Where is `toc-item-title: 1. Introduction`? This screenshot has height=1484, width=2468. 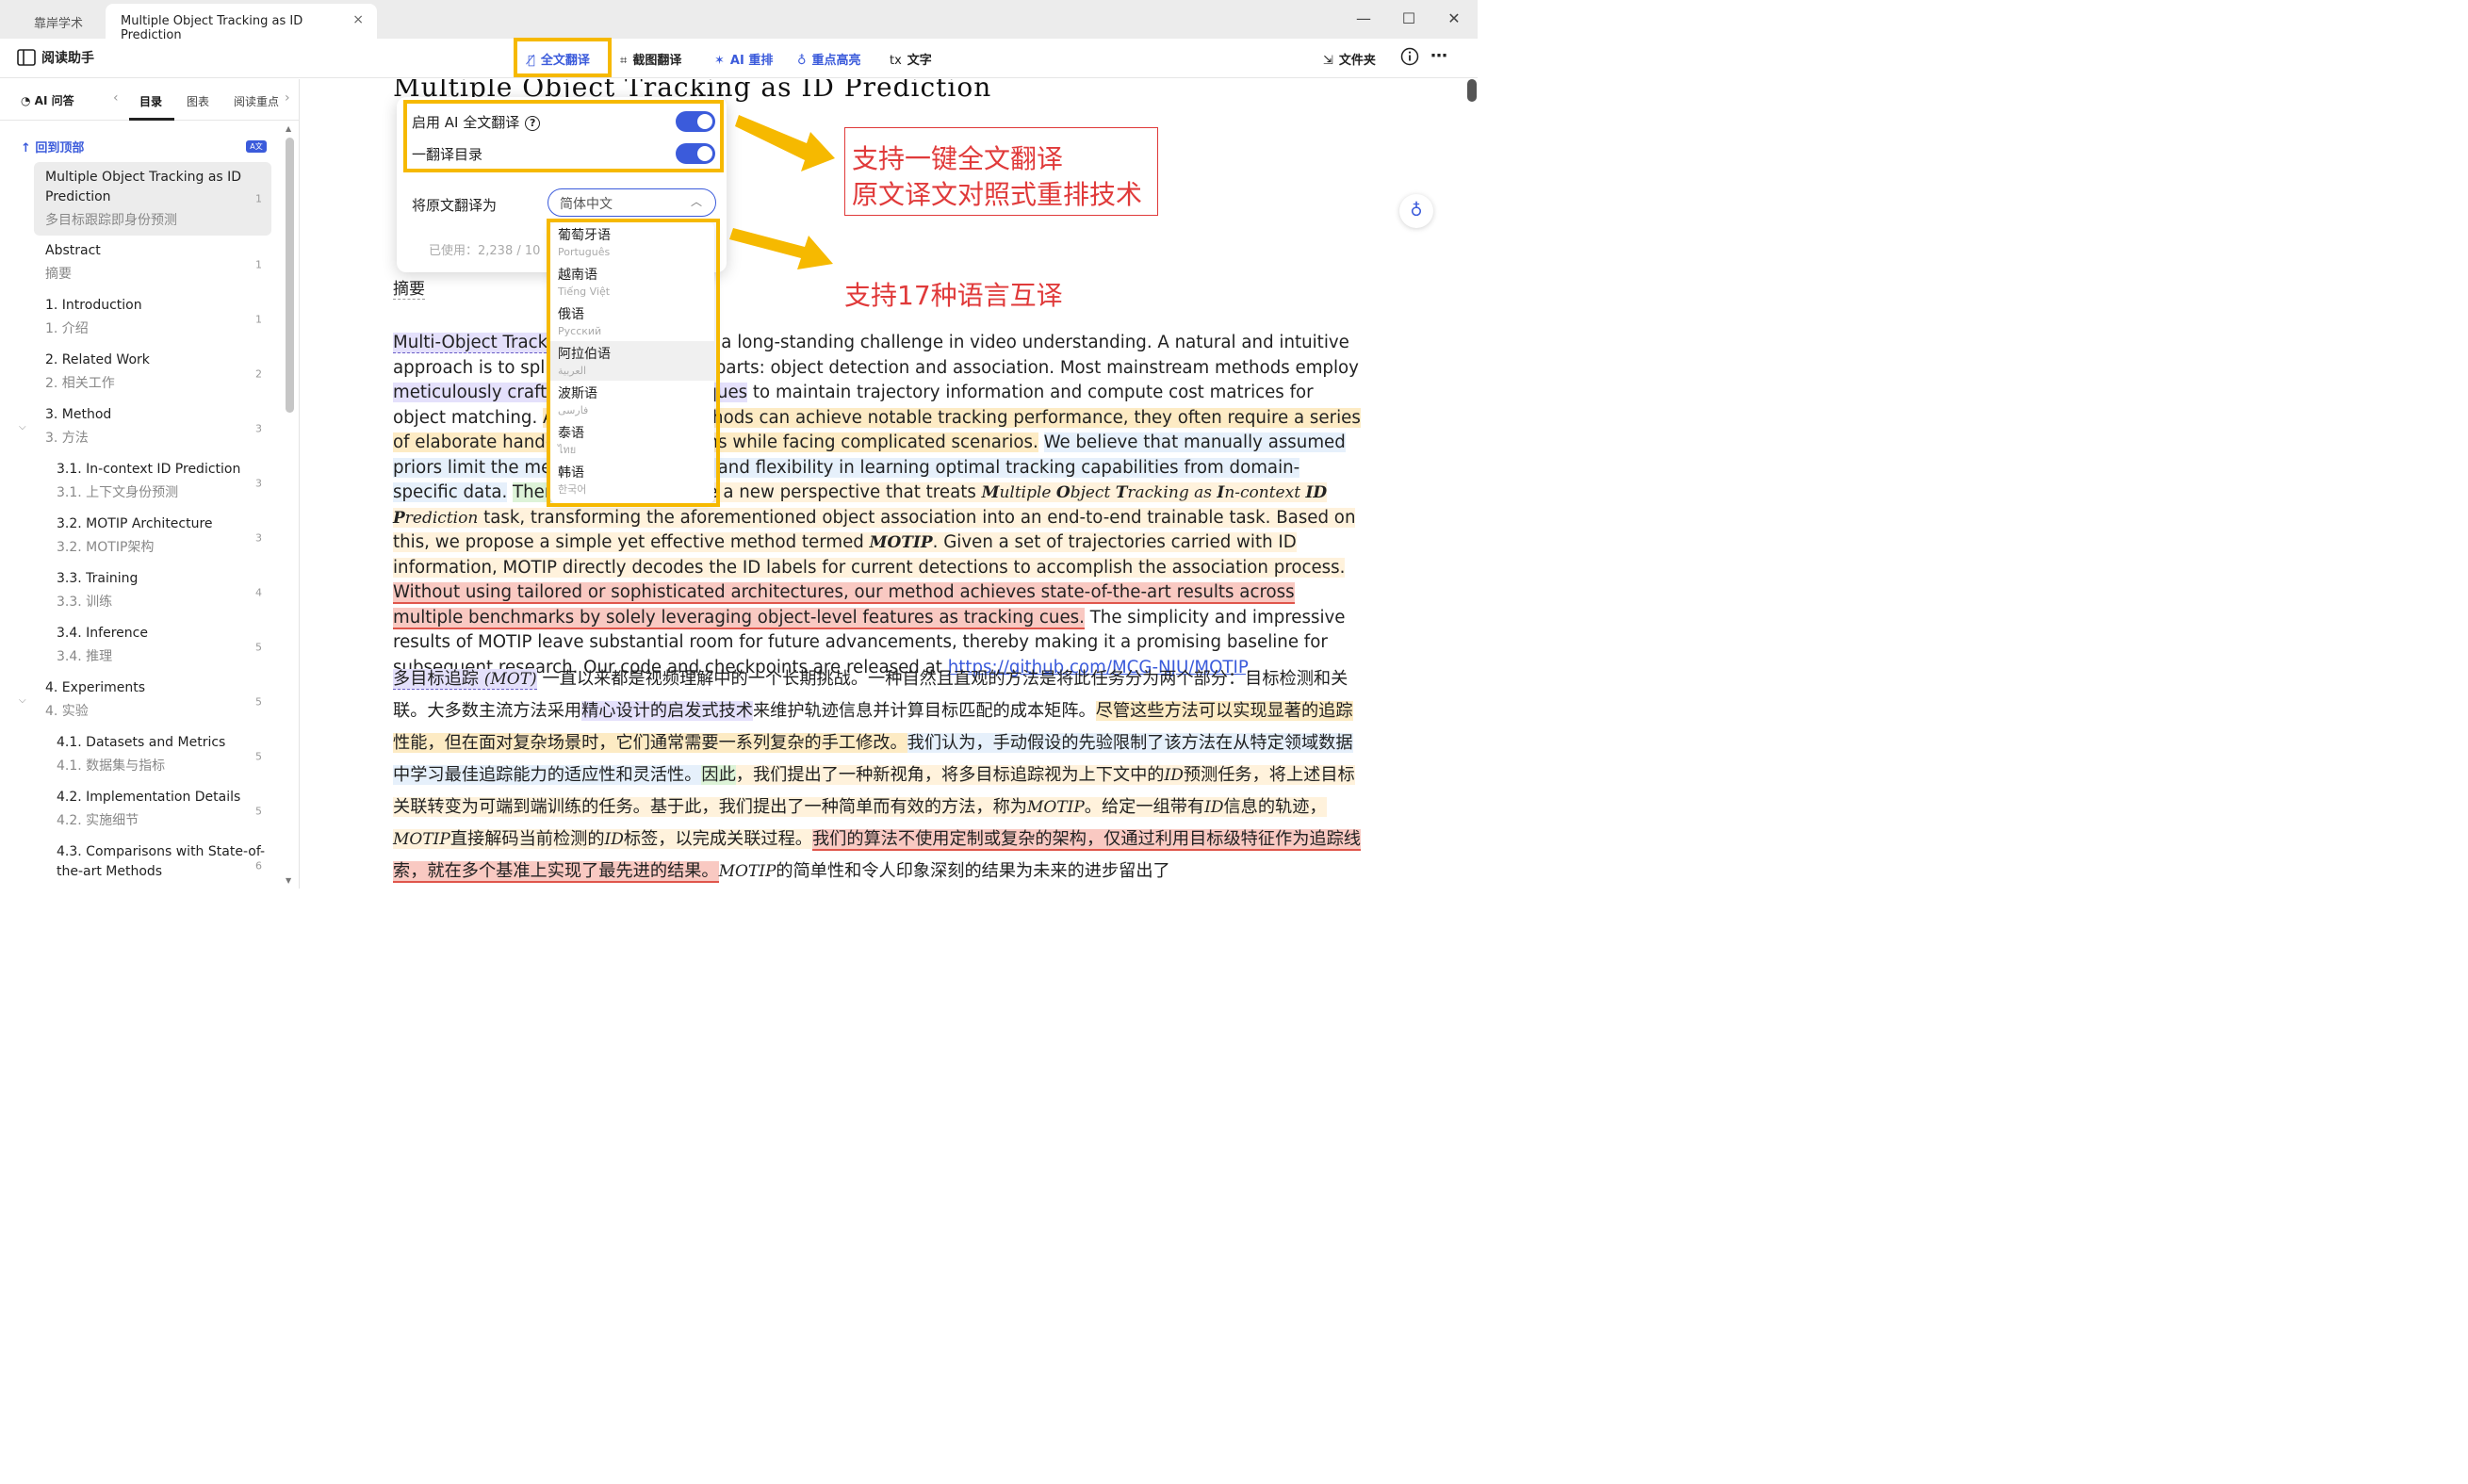
toc-item-title: 1. Introduction is located at coordinates (93, 305).